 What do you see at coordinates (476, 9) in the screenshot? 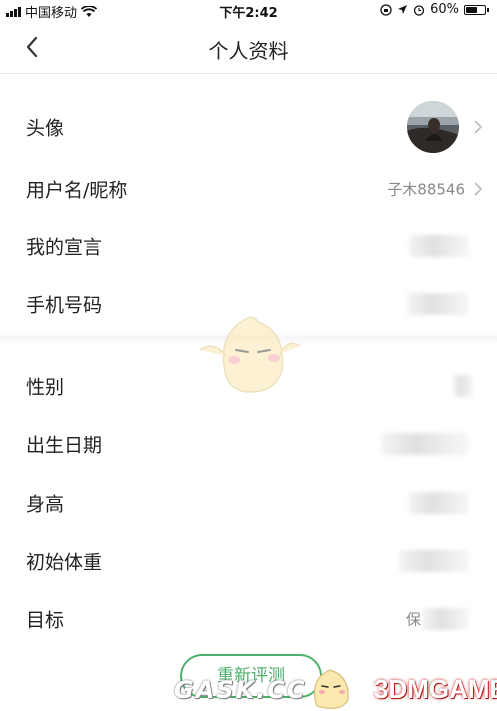
I see `battery-icon` at bounding box center [476, 9].